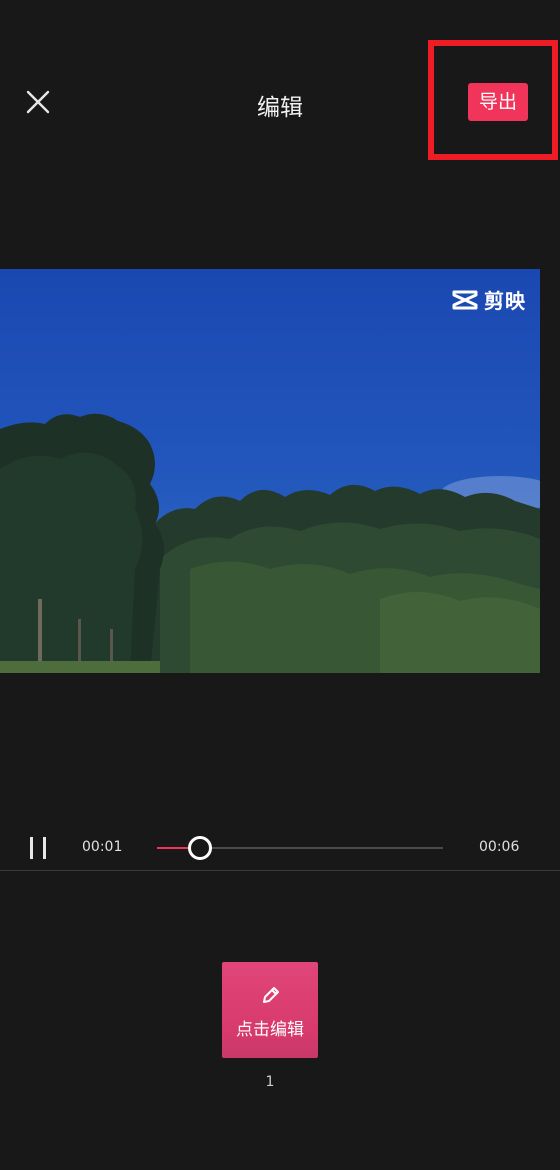 This screenshot has width=560, height=1170. I want to click on close-button, so click(38, 102).